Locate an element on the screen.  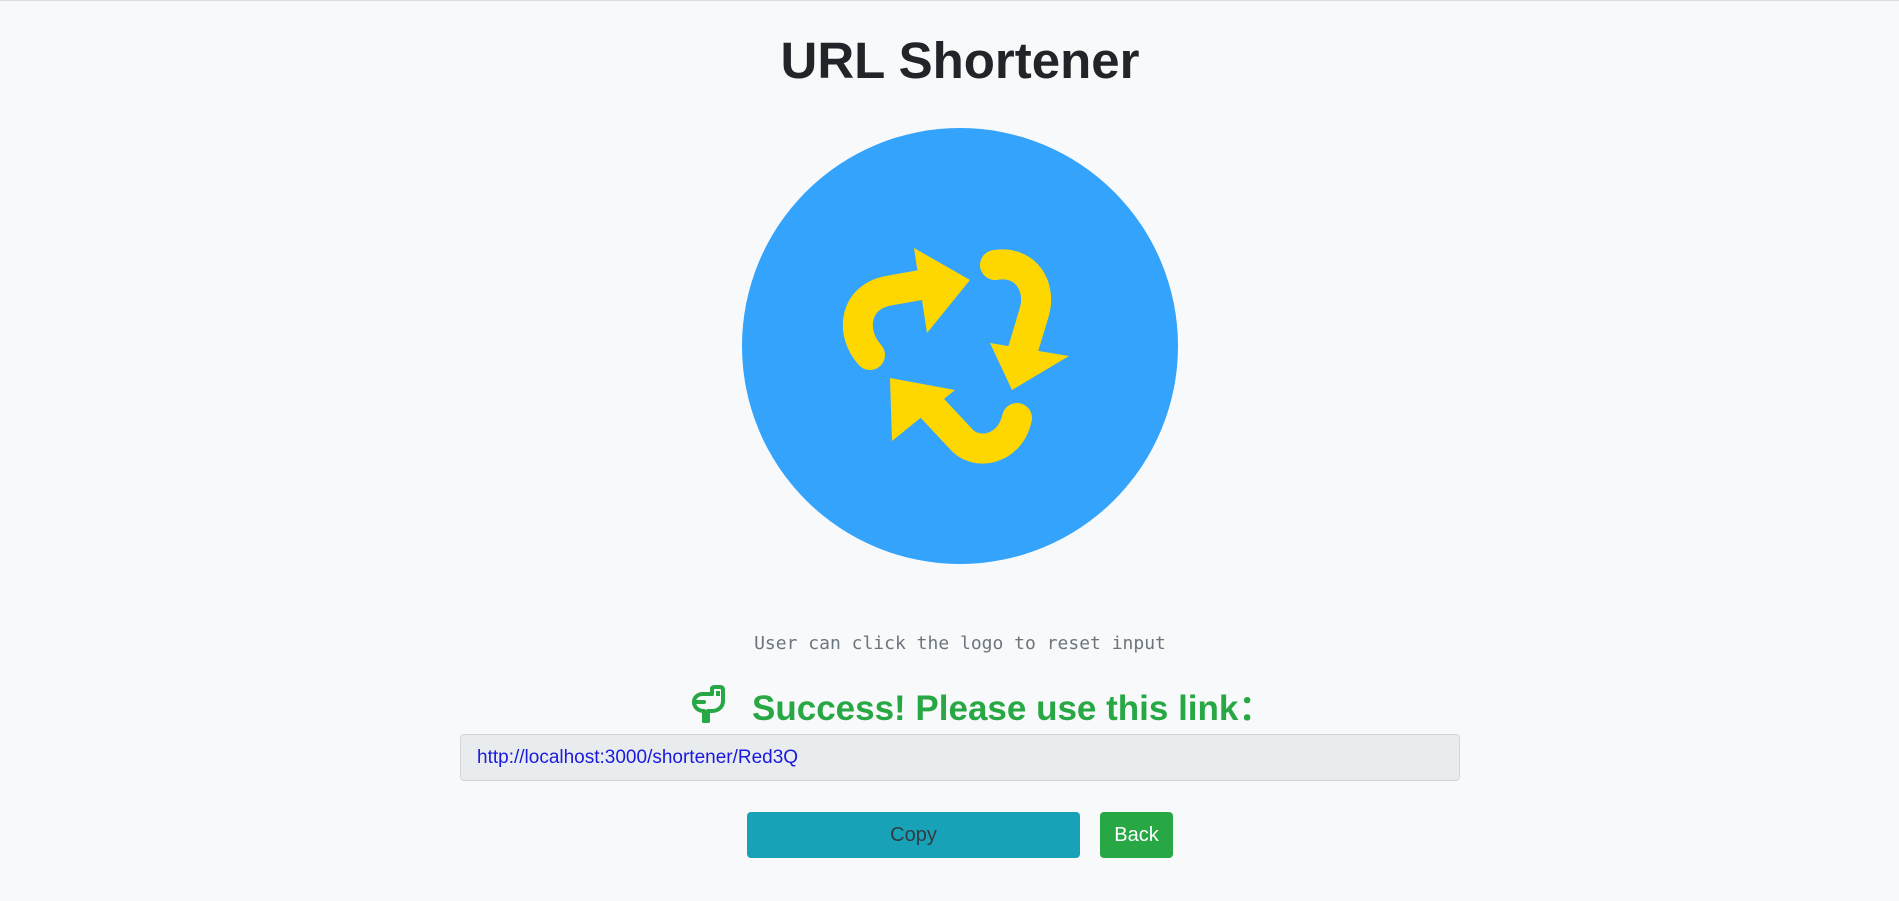
success-message: Success! Please use this link： is located at coordinates (981, 705).